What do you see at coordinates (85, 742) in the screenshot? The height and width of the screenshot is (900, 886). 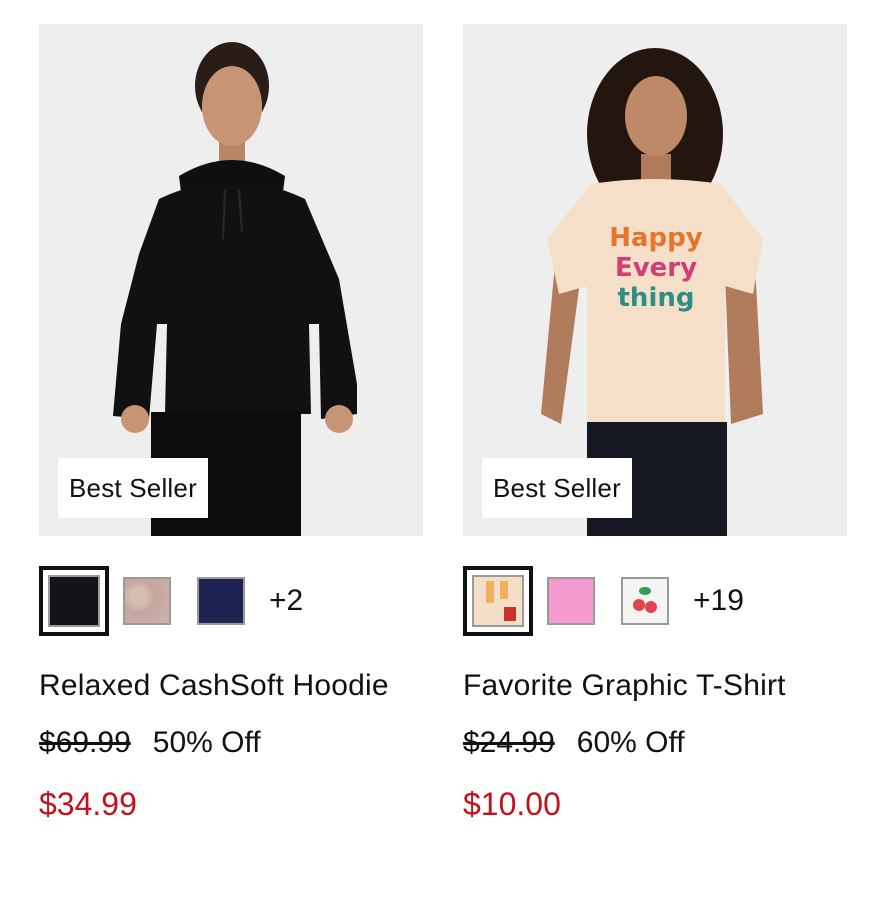 I see `original-price: $69.99` at bounding box center [85, 742].